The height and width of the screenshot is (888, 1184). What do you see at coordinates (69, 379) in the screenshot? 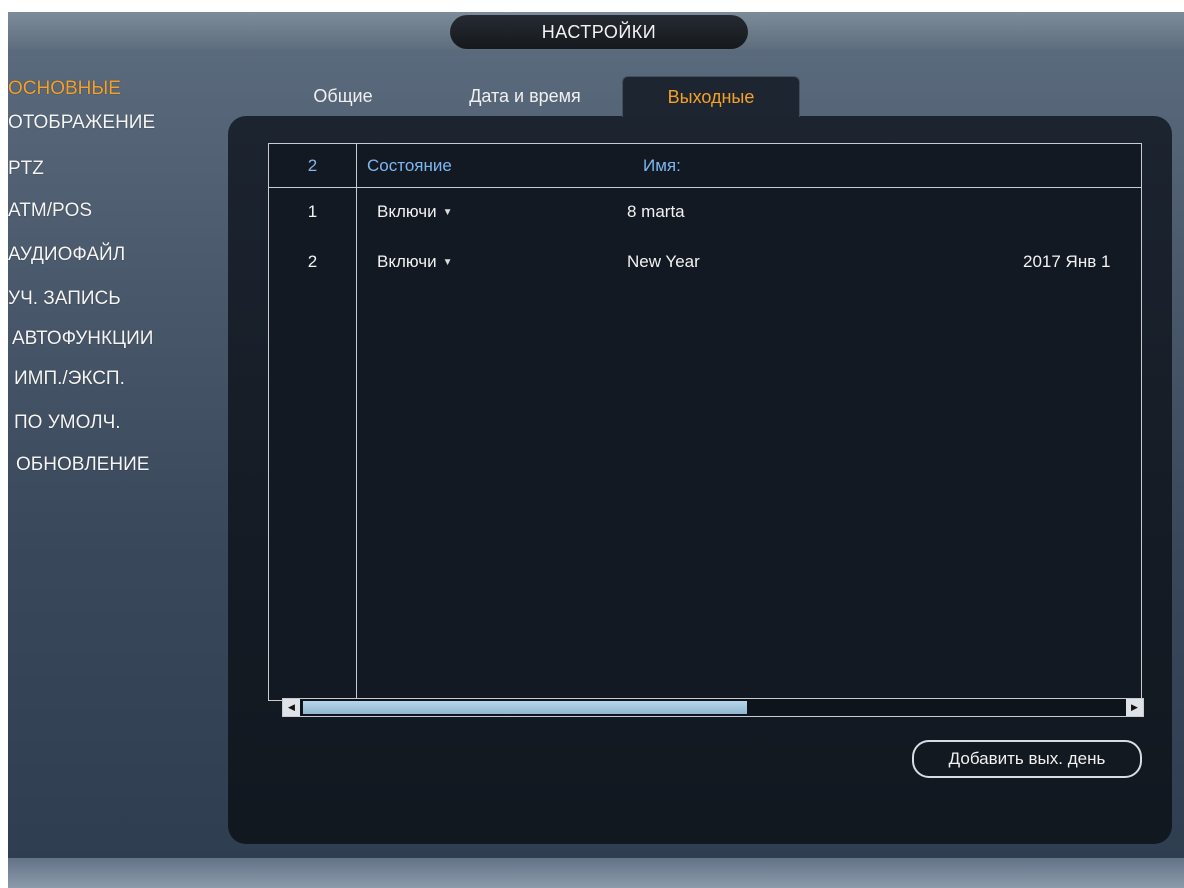
I see `sidebar-item-import-export: ИМП./ЭКСП.` at bounding box center [69, 379].